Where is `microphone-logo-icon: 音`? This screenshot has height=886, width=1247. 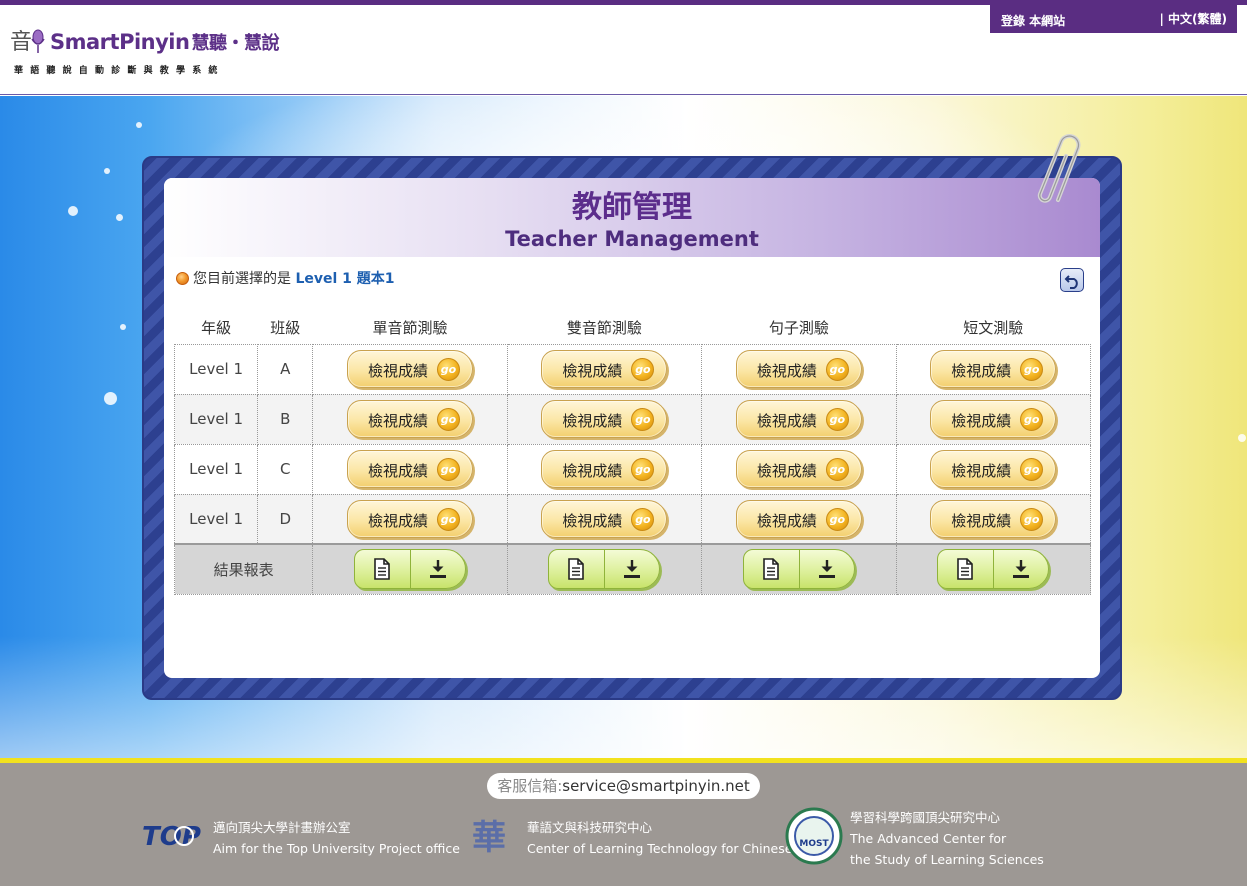 microphone-logo-icon: 音 is located at coordinates (27, 42).